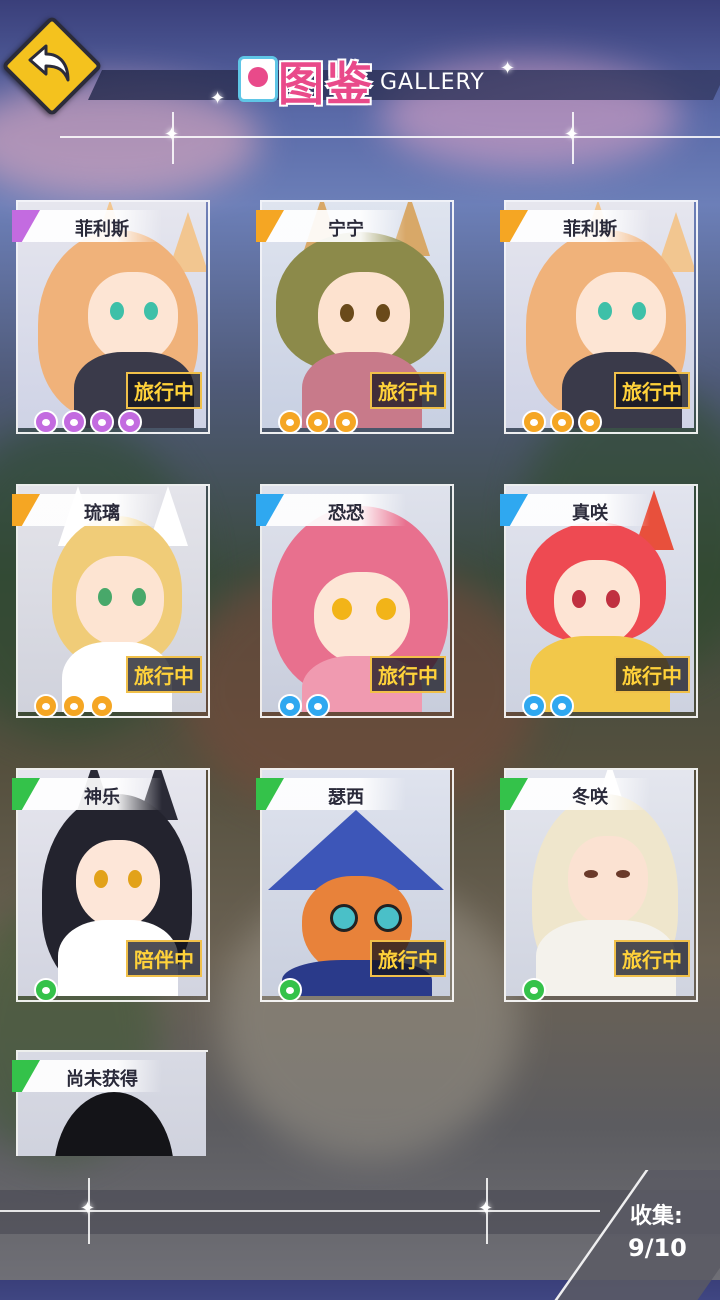  What do you see at coordinates (102, 513) in the screenshot?
I see `character-name: 琉璃` at bounding box center [102, 513].